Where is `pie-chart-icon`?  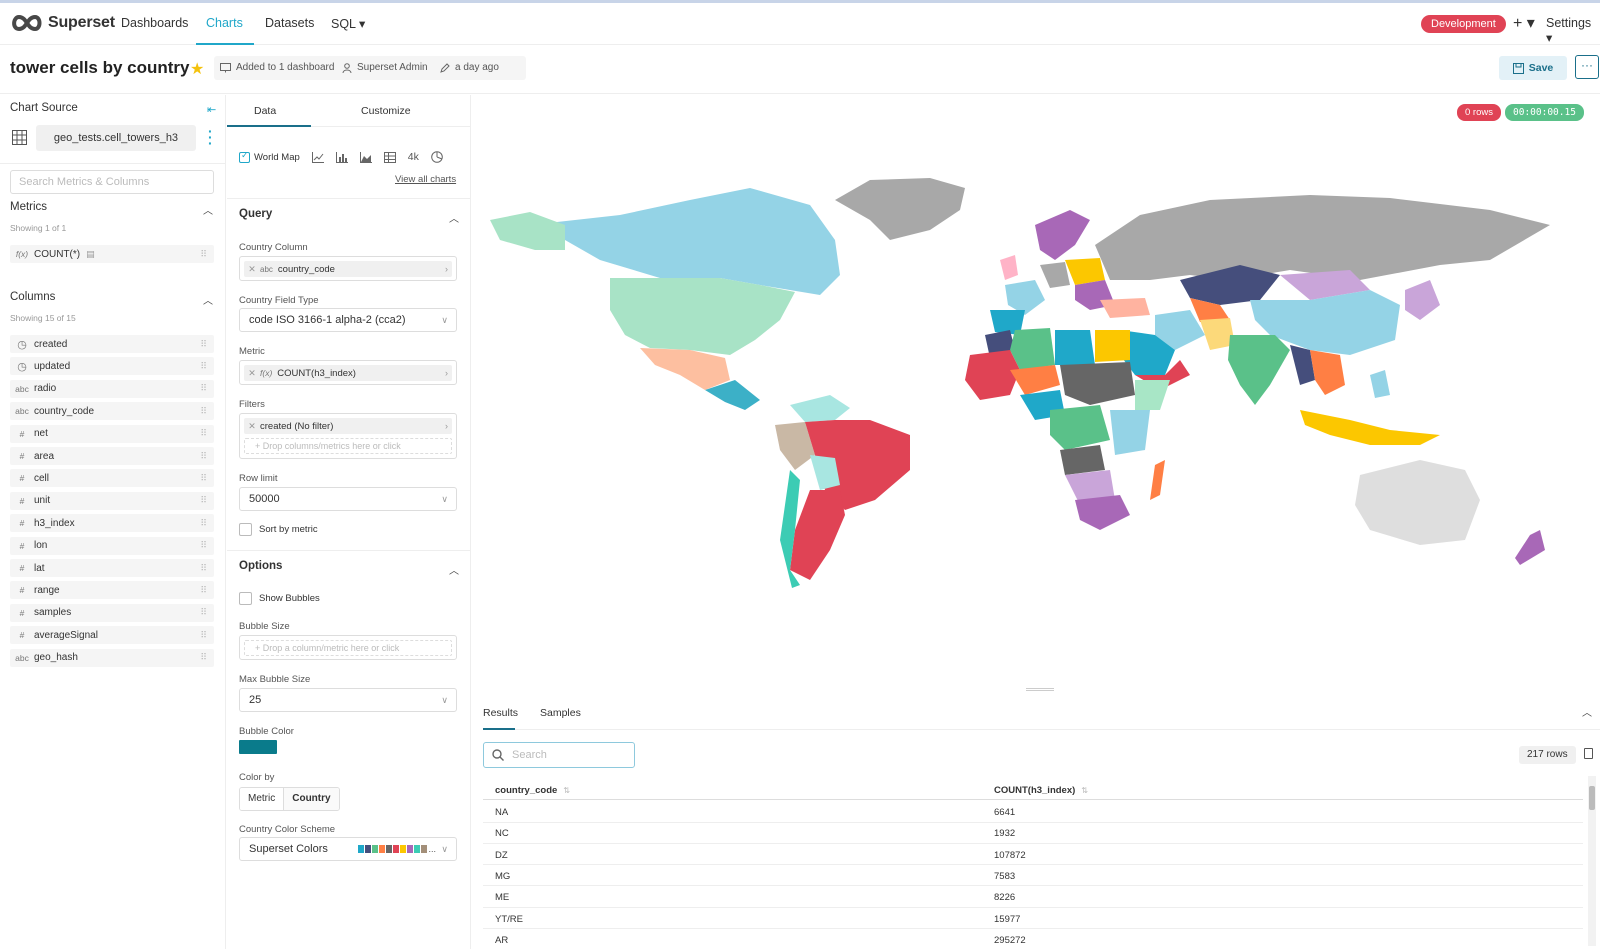 pie-chart-icon is located at coordinates (437, 157).